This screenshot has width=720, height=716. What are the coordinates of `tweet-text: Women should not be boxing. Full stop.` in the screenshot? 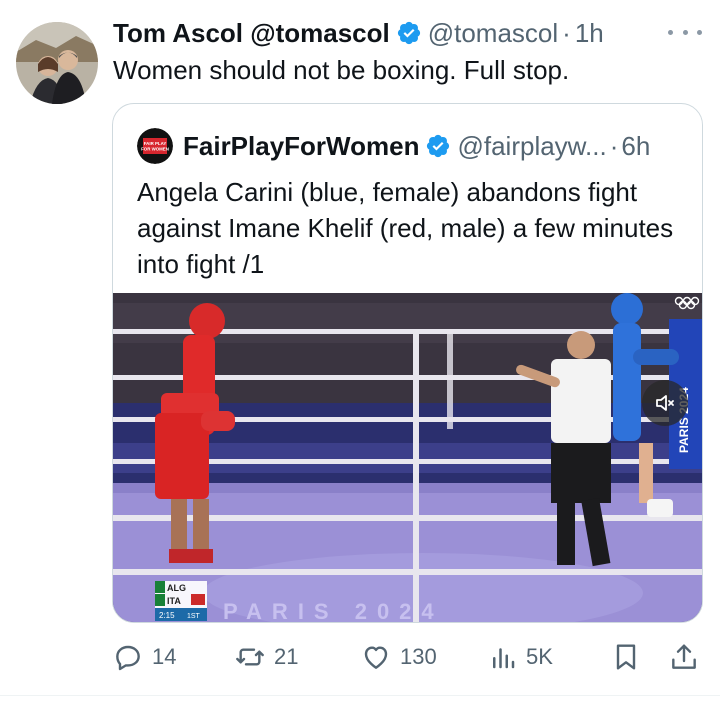 It's located at (341, 70).